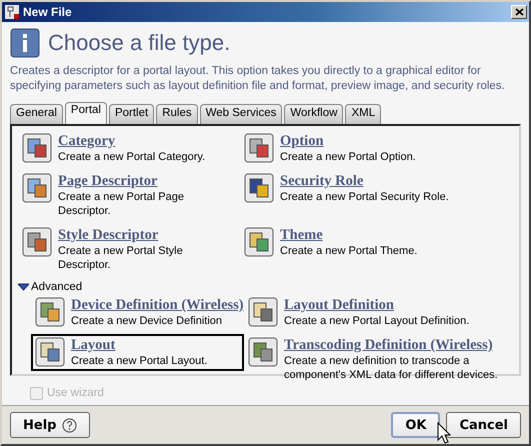 Image resolution: width=531 pixels, height=446 pixels. What do you see at coordinates (139, 361) in the screenshot?
I see `item-description: Create a new Portal Layout.` at bounding box center [139, 361].